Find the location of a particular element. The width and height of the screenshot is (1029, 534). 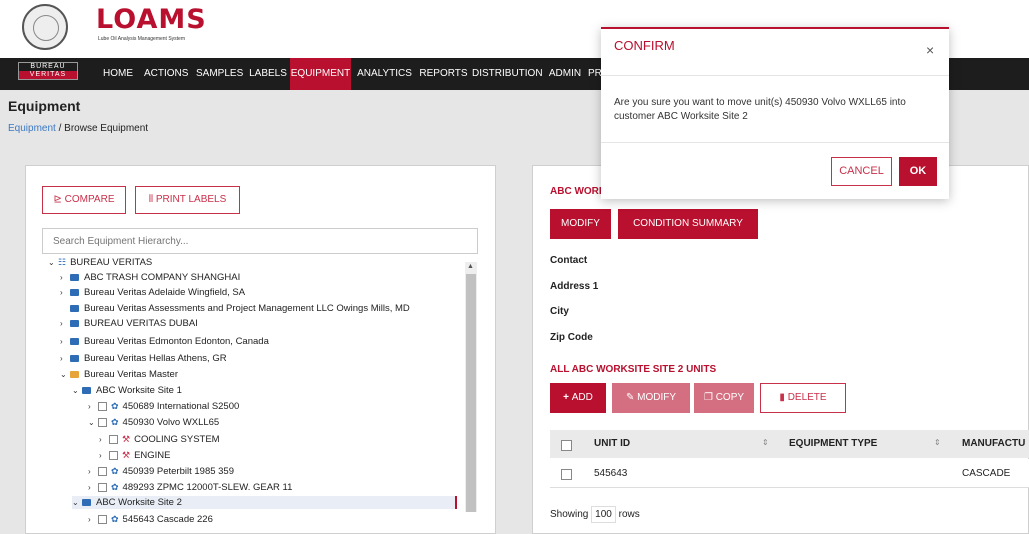

page-title: Equipment is located at coordinates (44, 106).